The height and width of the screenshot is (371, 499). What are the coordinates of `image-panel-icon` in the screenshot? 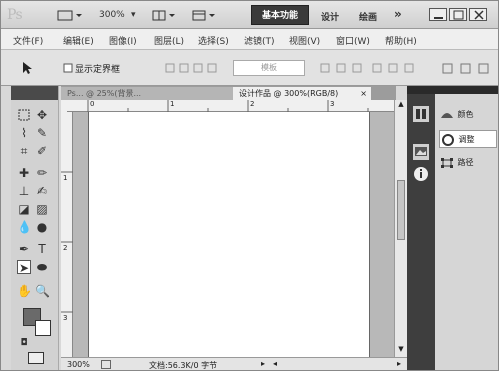 It's located at (421, 152).